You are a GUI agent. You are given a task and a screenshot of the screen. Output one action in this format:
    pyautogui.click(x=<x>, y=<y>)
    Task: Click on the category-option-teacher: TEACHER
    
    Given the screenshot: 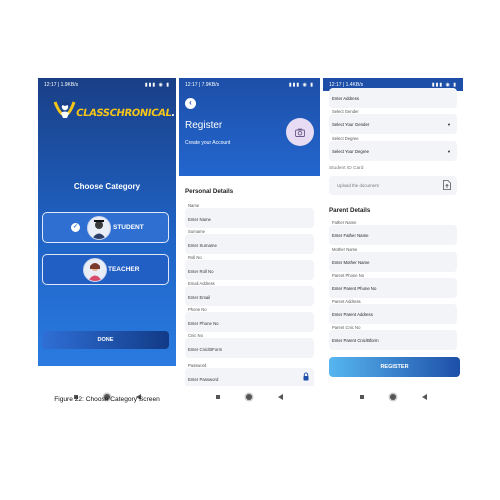 What is the action you would take?
    pyautogui.click(x=105, y=269)
    